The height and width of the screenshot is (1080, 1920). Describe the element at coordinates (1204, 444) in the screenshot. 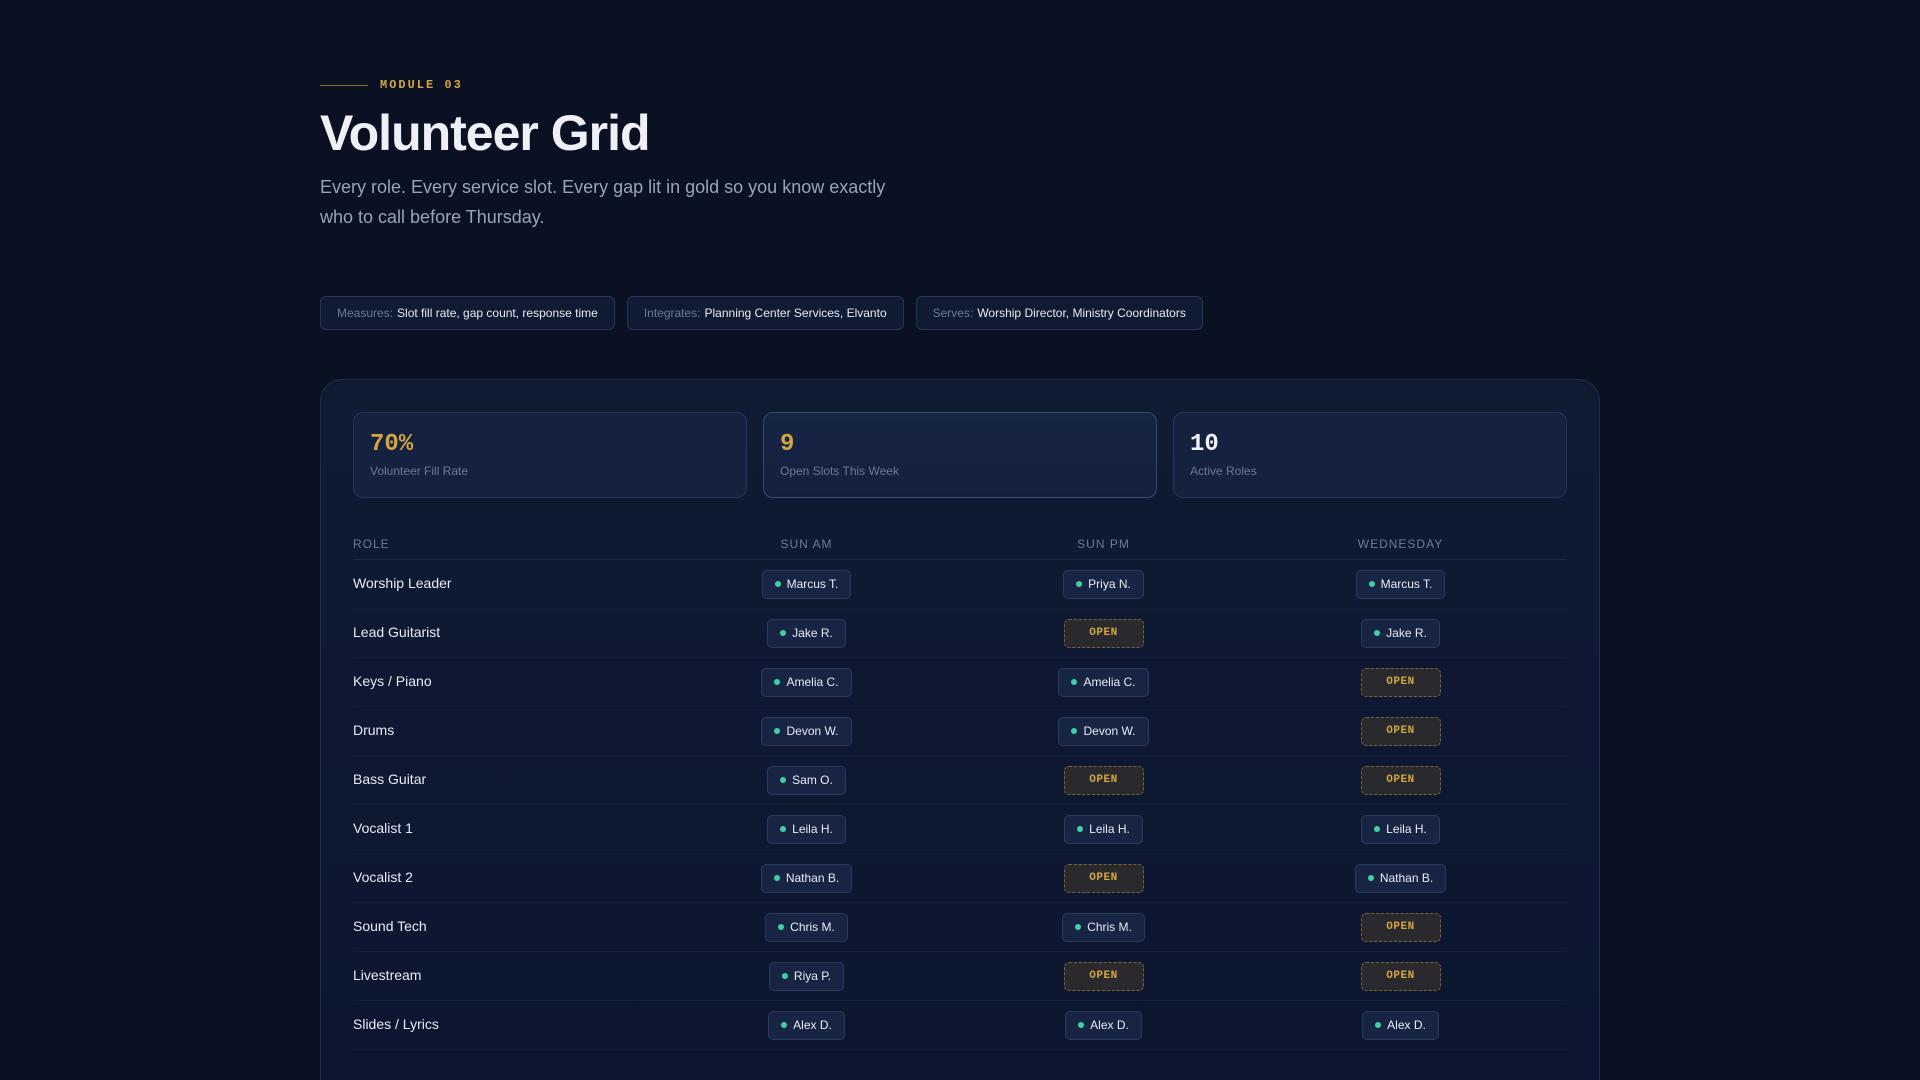

I see `stat-value: 10` at that location.